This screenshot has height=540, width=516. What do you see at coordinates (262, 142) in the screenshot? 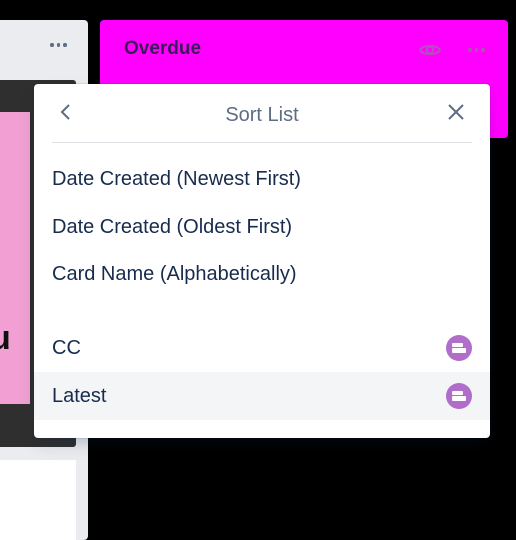
I see `divider` at bounding box center [262, 142].